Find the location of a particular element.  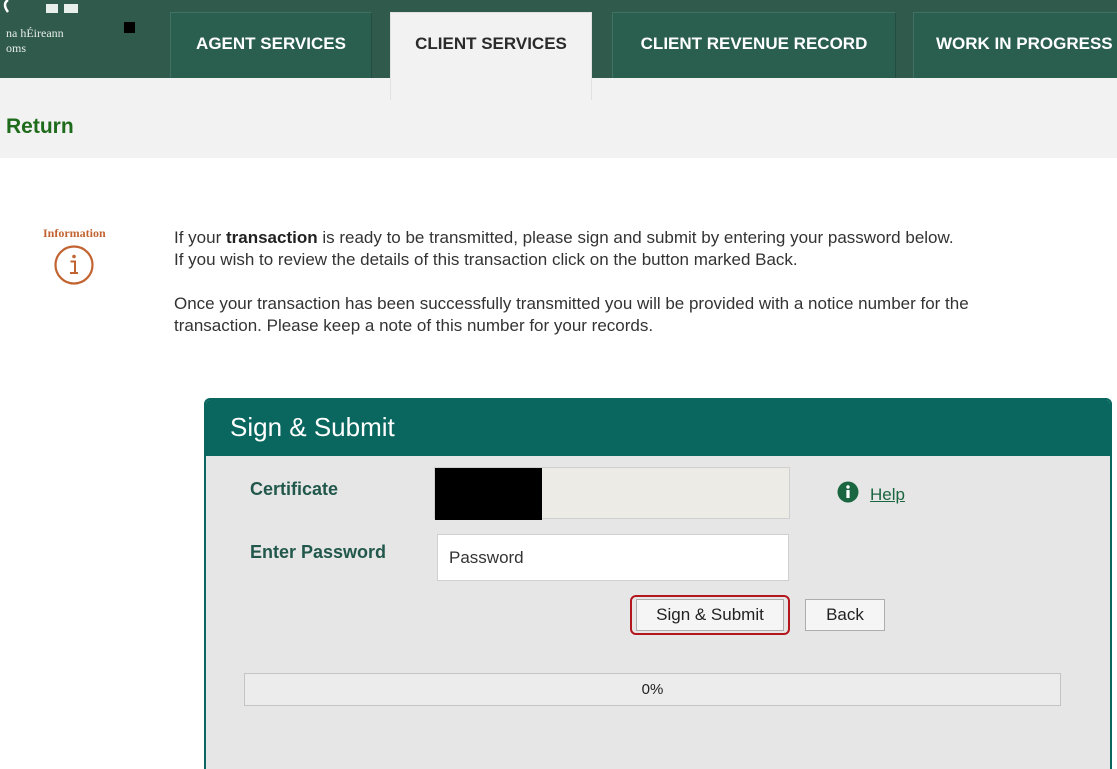

menu-square-icon is located at coordinates (129, 27).